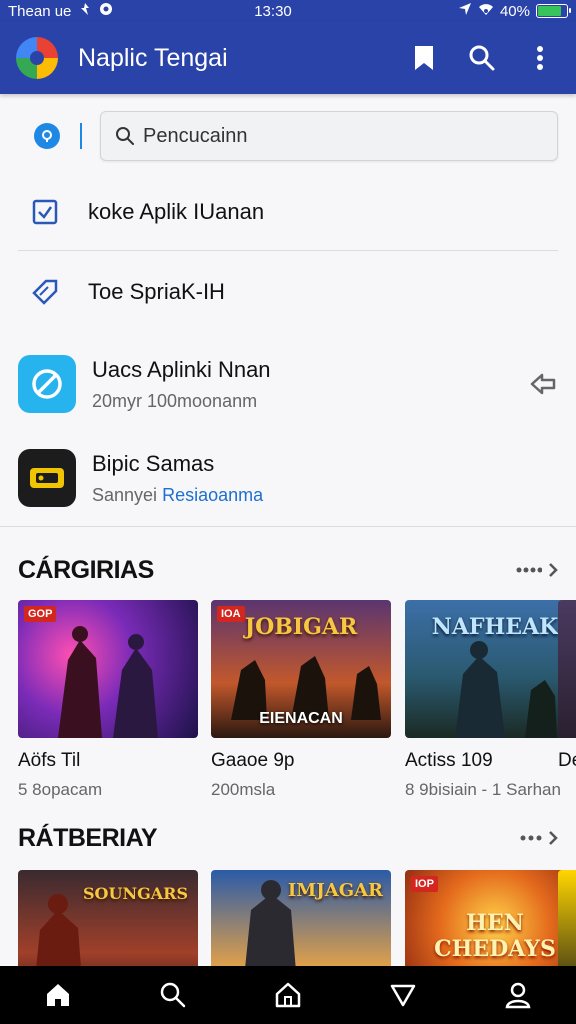  What do you see at coordinates (45, 292) in the screenshot?
I see `tag-icon` at bounding box center [45, 292].